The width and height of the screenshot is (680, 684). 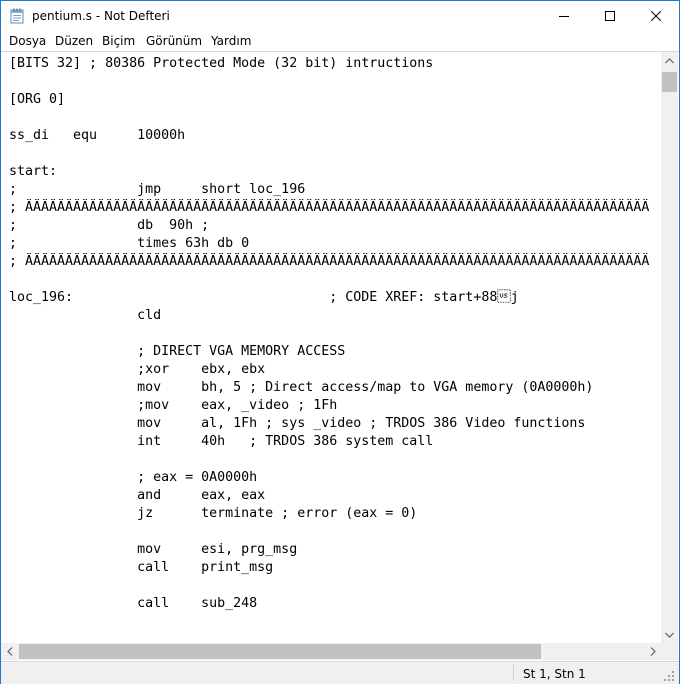 What do you see at coordinates (133, 603) in the screenshot?
I see `text-line: call sub_248` at bounding box center [133, 603].